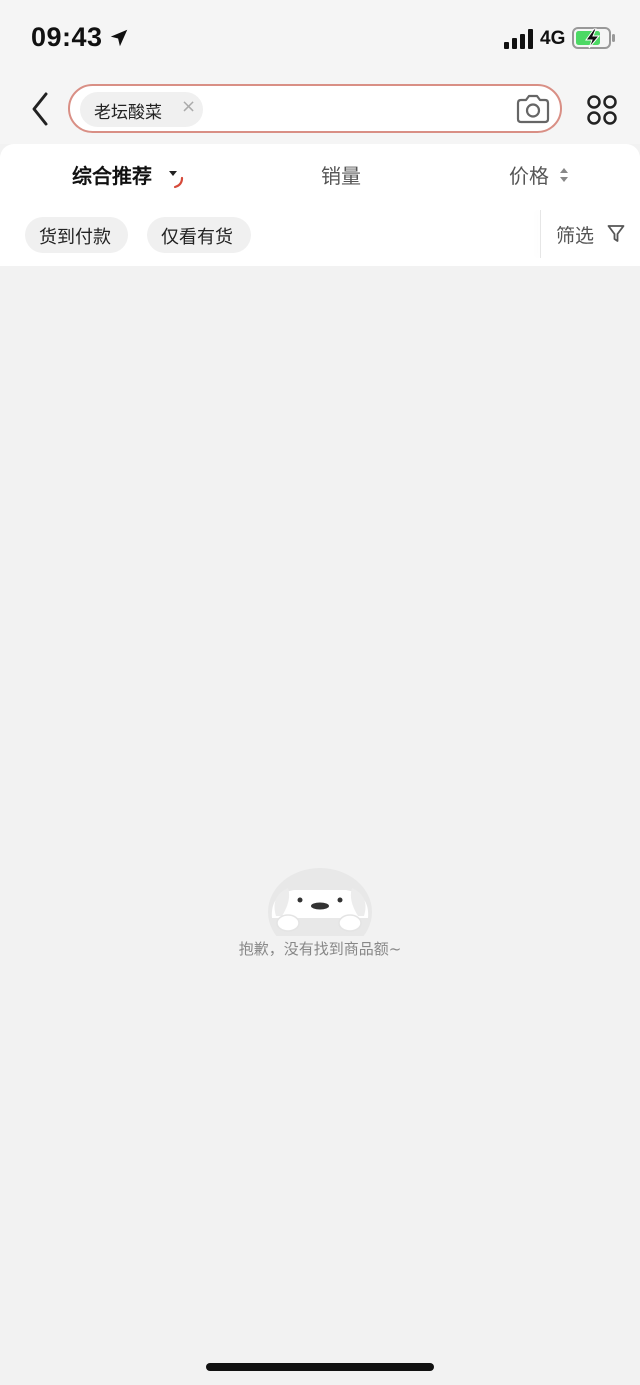 The image size is (640, 1385). What do you see at coordinates (320, 902) in the screenshot?
I see `empty-dog-illustration` at bounding box center [320, 902].